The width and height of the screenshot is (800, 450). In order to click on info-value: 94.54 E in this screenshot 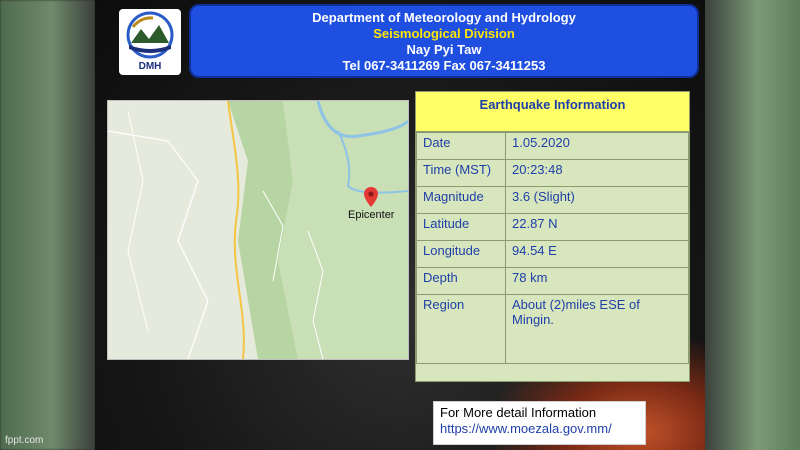, I will do `click(597, 254)`.